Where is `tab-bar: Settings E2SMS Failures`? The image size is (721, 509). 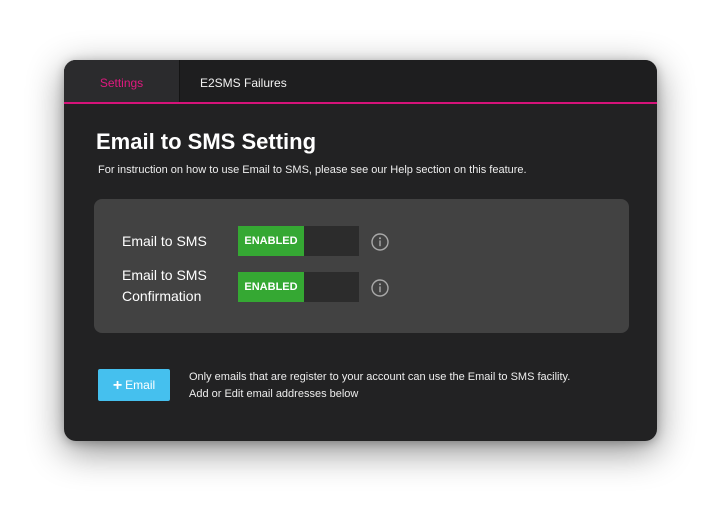
tab-bar: Settings E2SMS Failures is located at coordinates (360, 82).